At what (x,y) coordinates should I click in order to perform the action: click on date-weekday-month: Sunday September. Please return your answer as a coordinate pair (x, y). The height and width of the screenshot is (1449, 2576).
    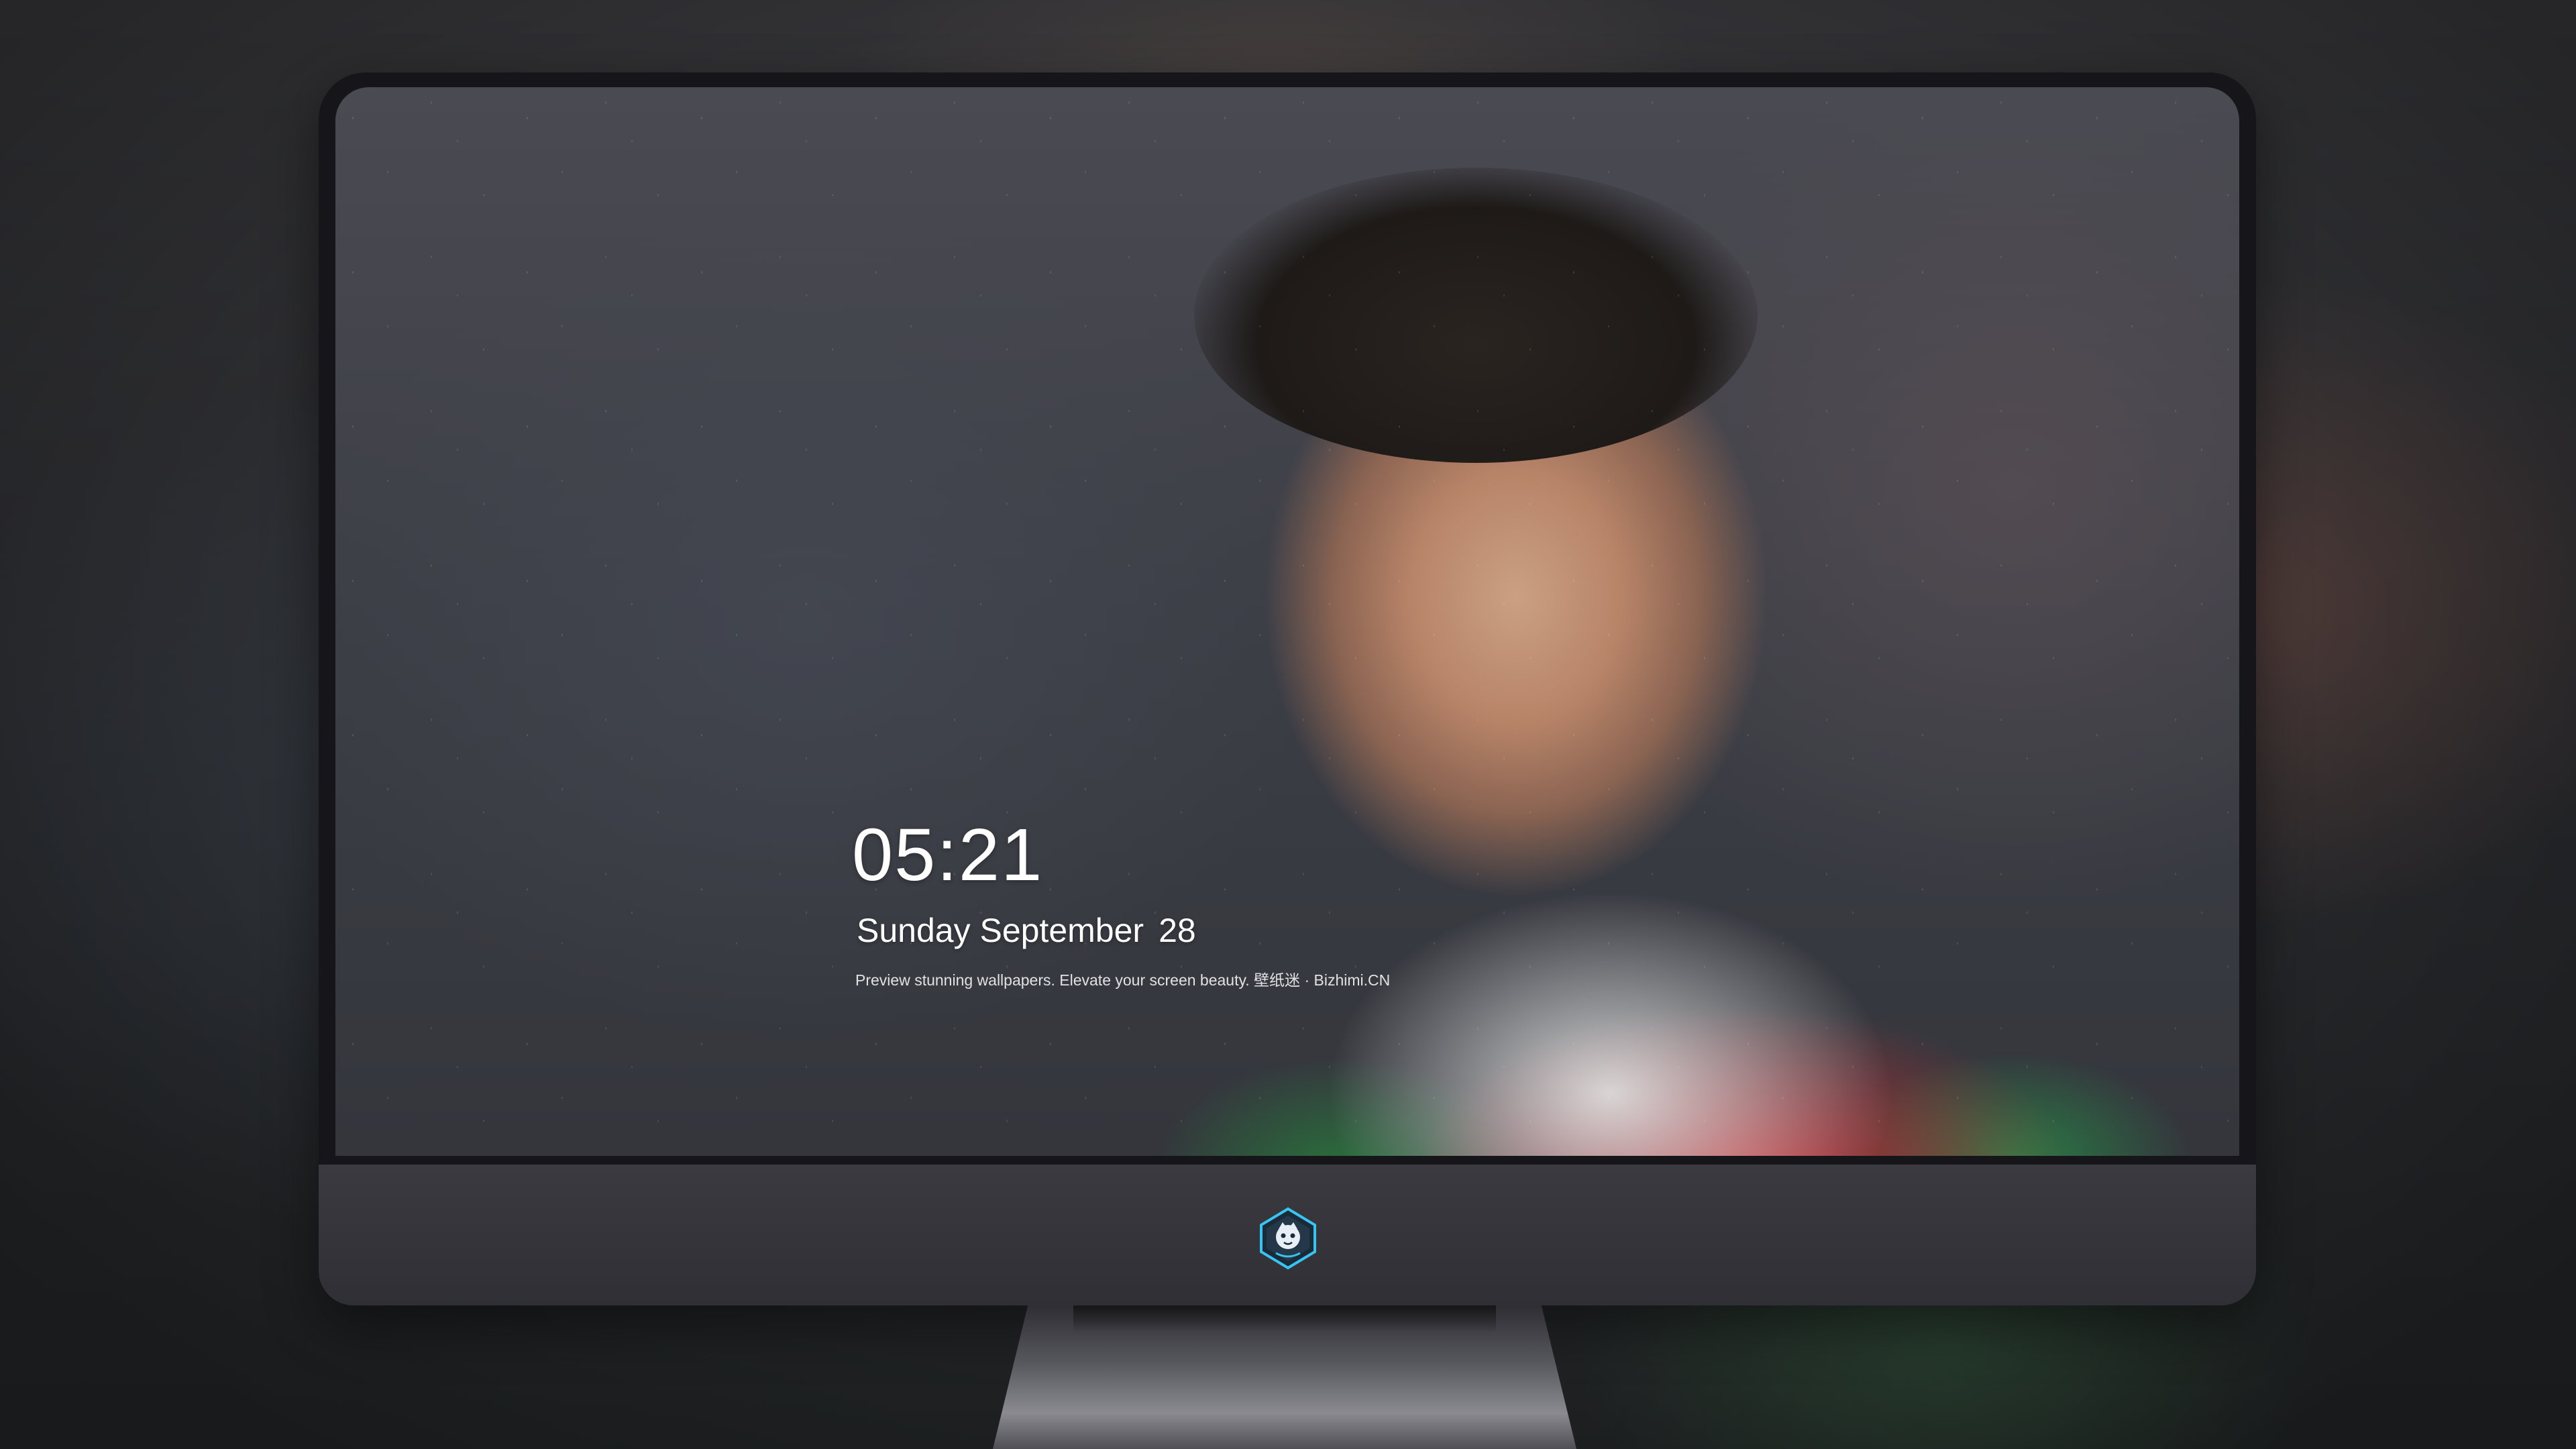
    Looking at the image, I should click on (1000, 930).